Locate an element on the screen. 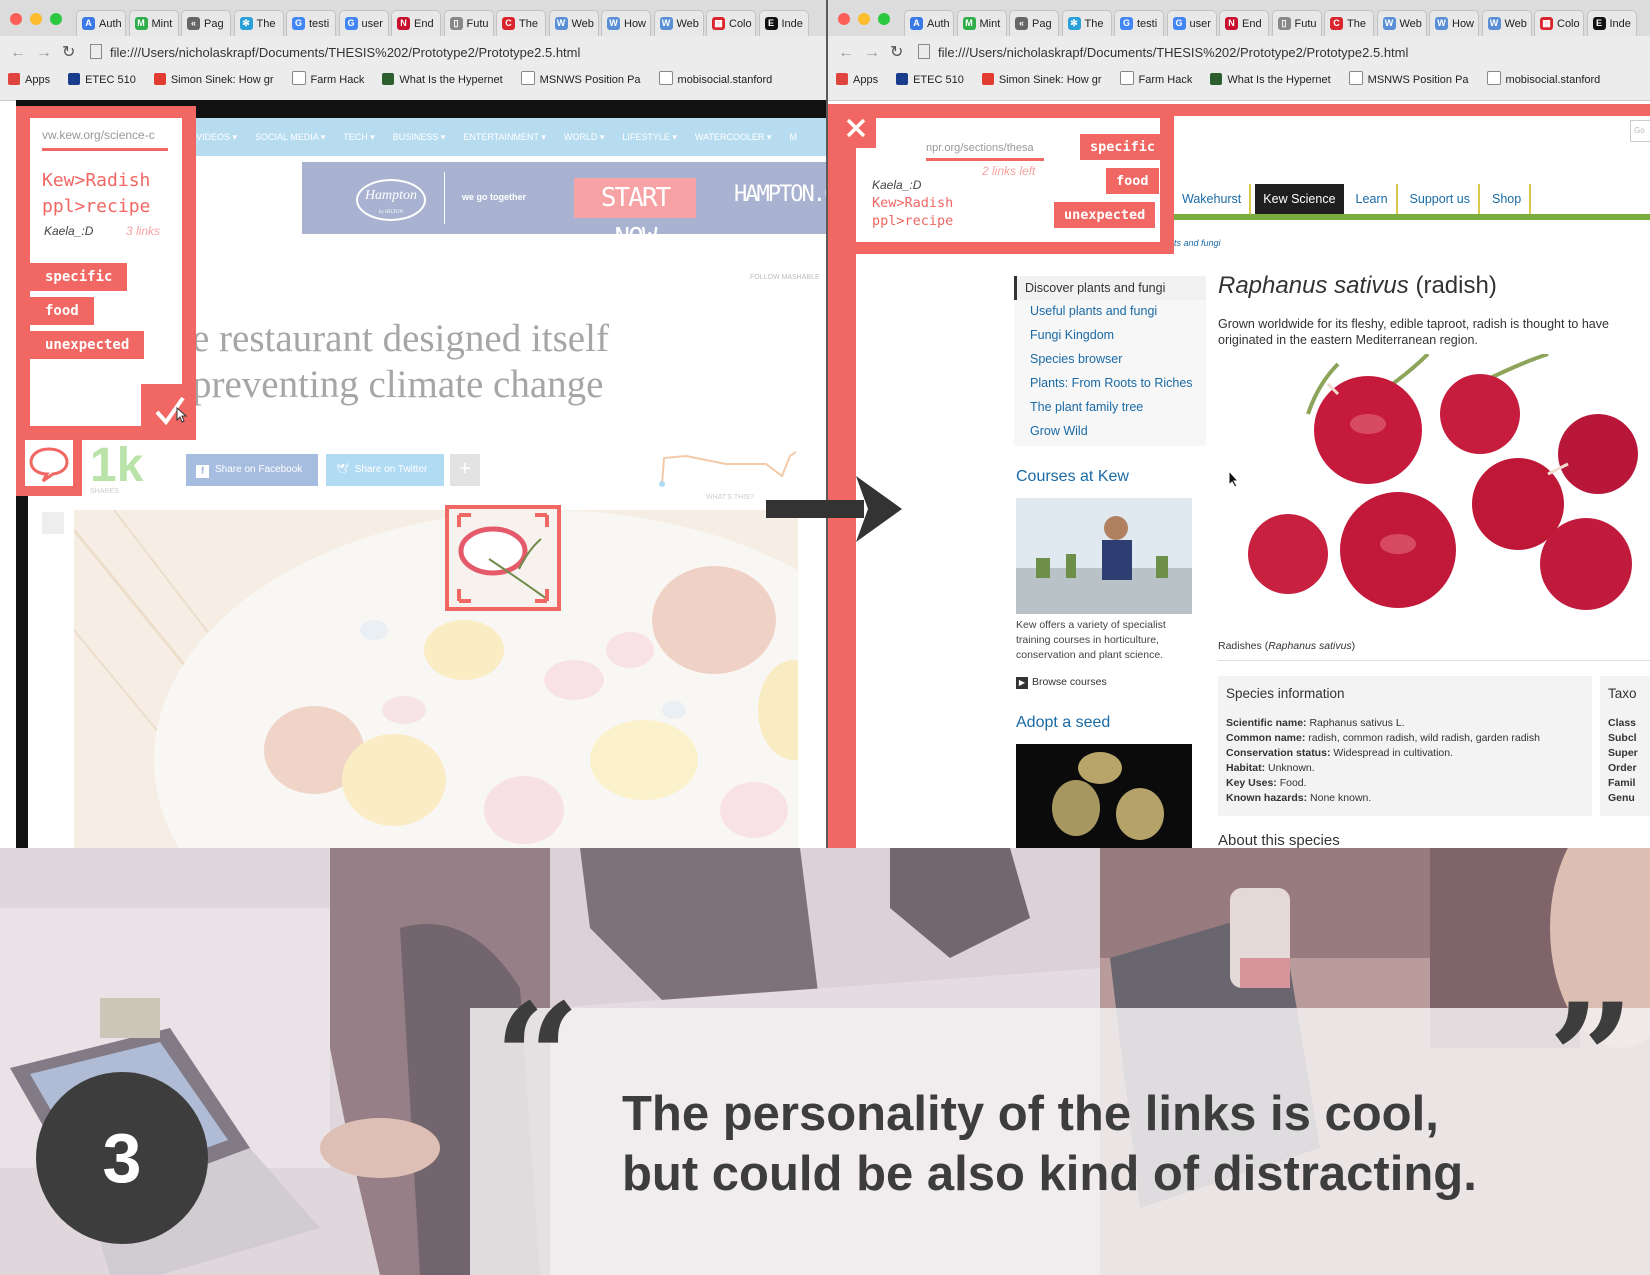 This screenshot has height=1275, width=1650. kew-nav-item: Wakehurst is located at coordinates (1213, 199).